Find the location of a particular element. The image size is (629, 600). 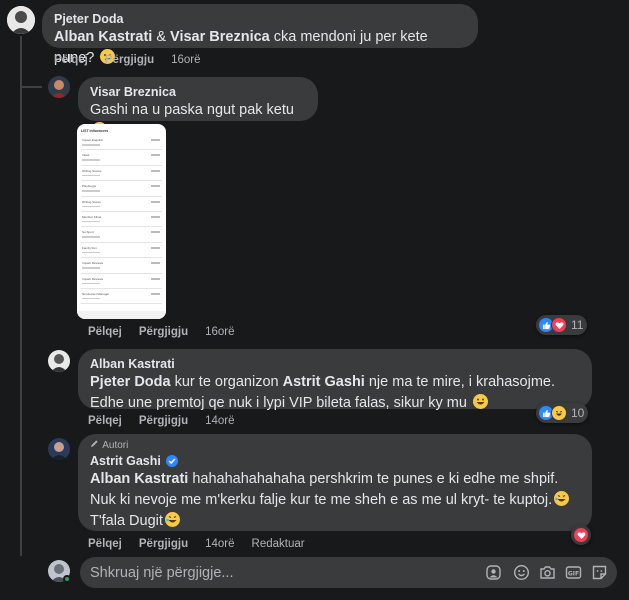

gif-icon: GIF is located at coordinates (573, 572).